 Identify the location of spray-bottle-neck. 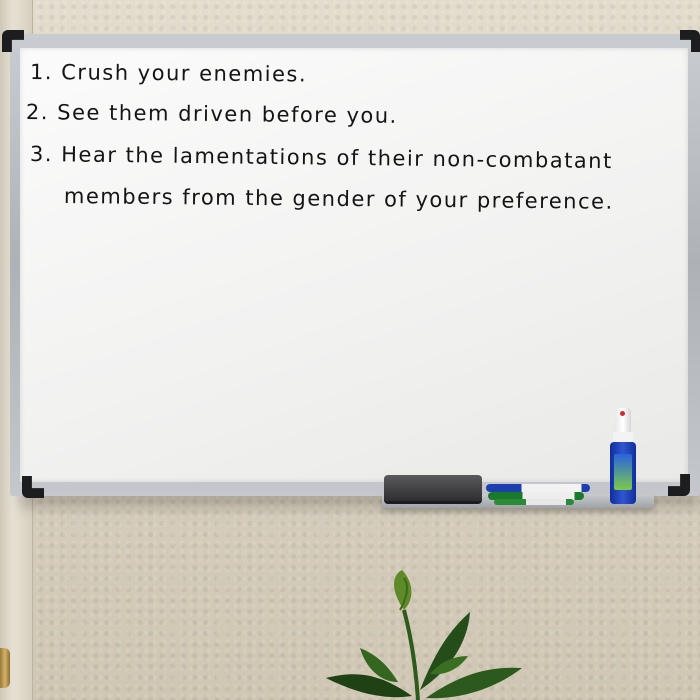
(623, 437).